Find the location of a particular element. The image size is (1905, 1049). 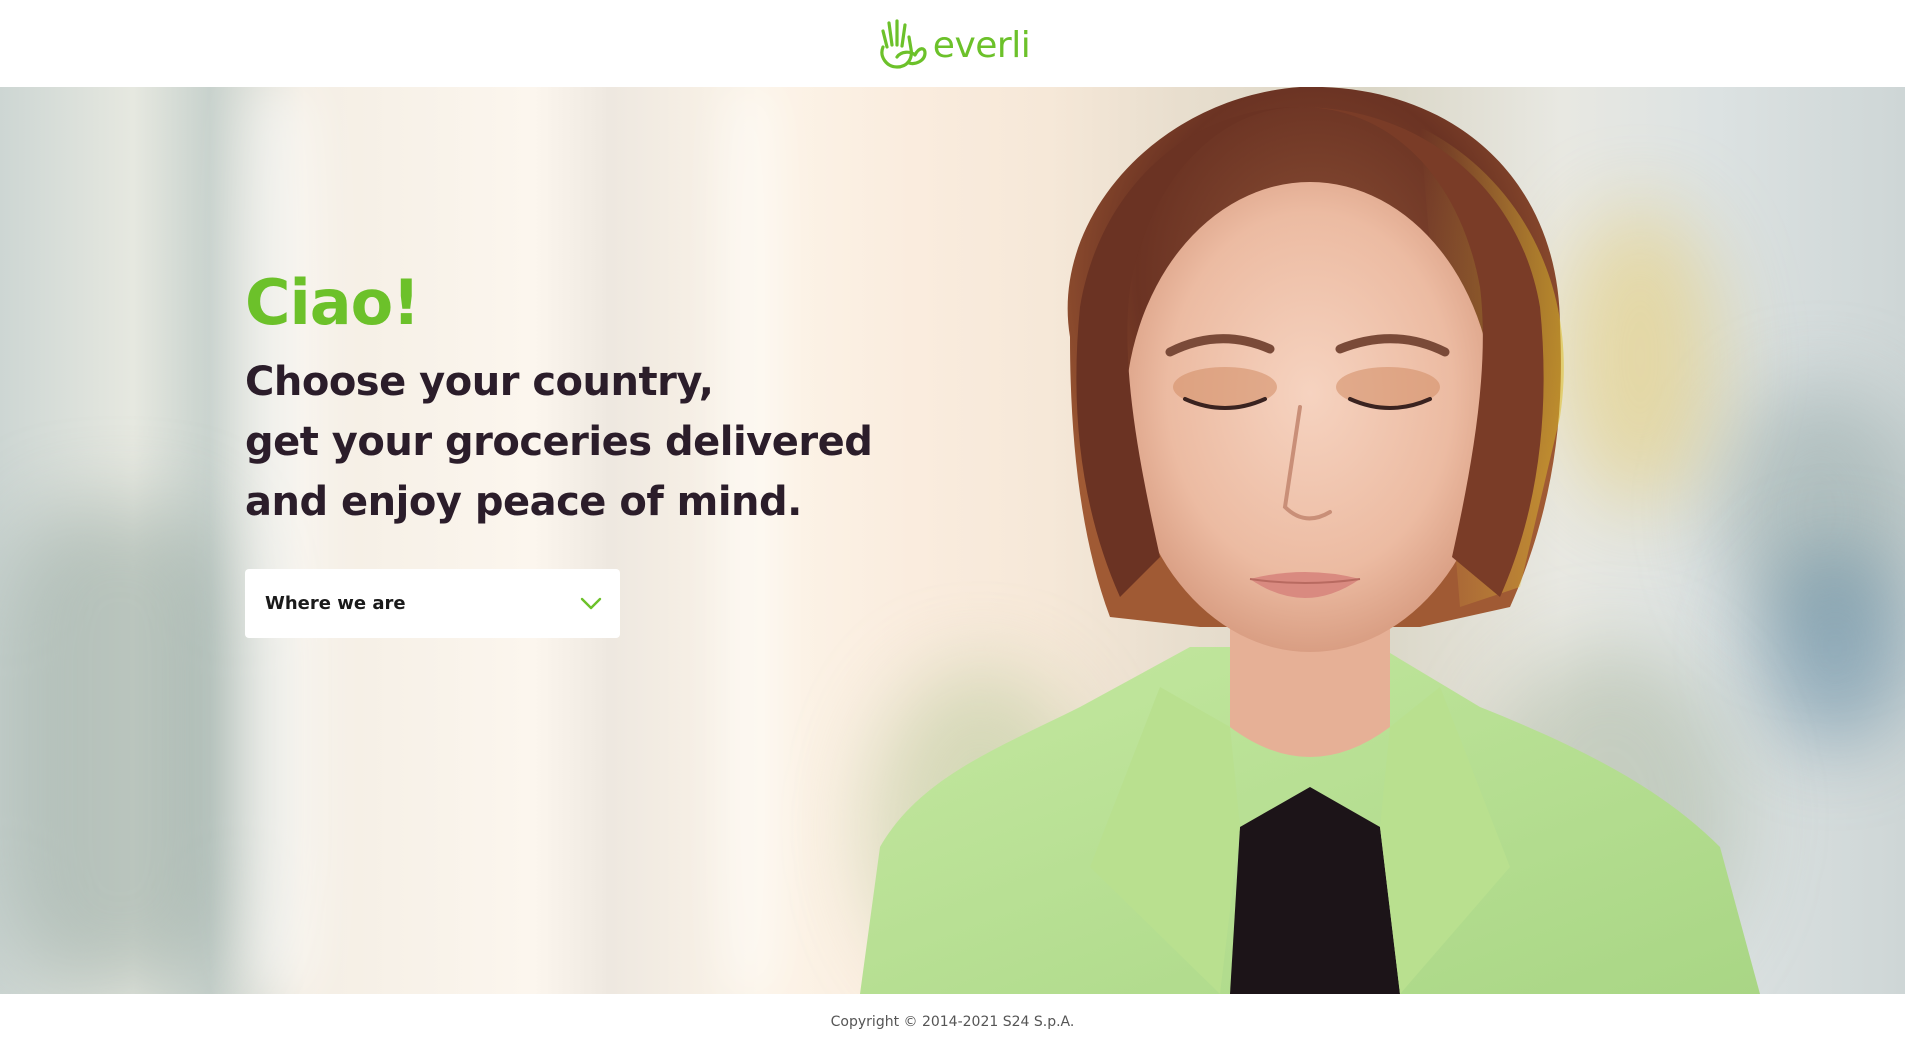

headline-line: Choose your country, is located at coordinates (479, 382).